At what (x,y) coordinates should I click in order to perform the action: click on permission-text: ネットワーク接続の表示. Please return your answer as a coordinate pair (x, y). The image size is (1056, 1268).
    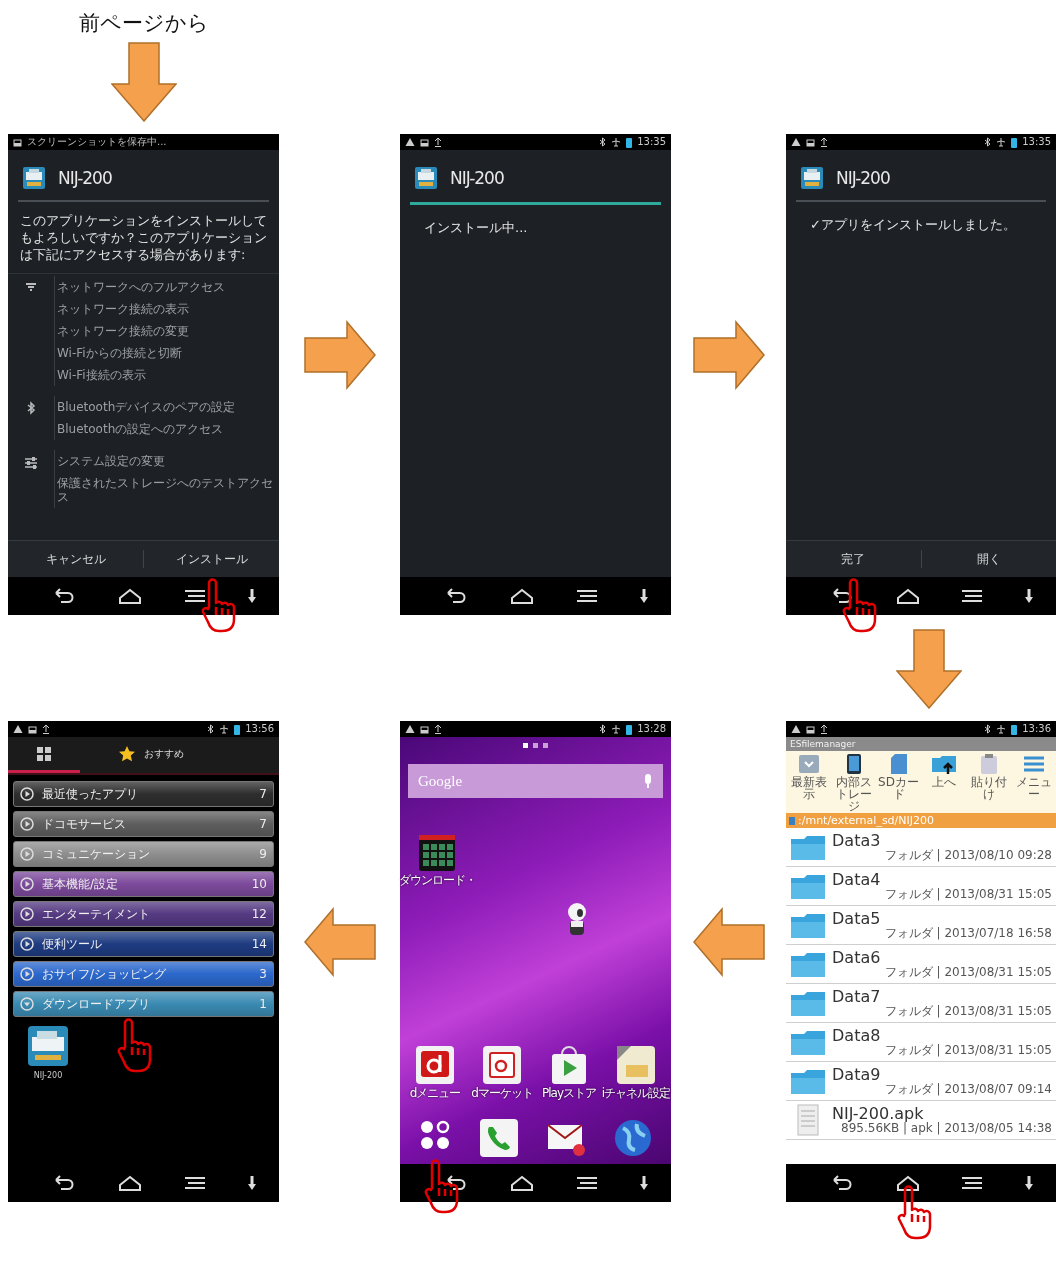
    Looking at the image, I should click on (123, 309).